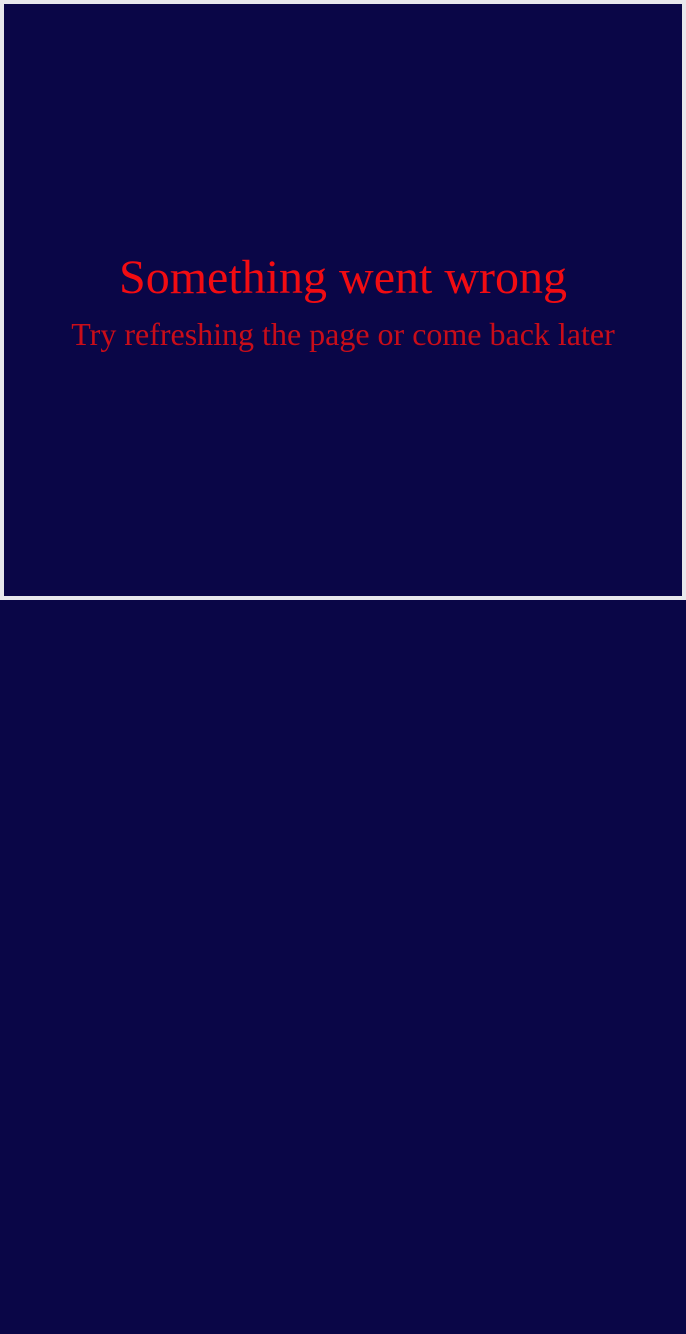 This screenshot has height=1334, width=686. Describe the element at coordinates (343, 277) in the screenshot. I see `error-title: Something went wrong` at that location.